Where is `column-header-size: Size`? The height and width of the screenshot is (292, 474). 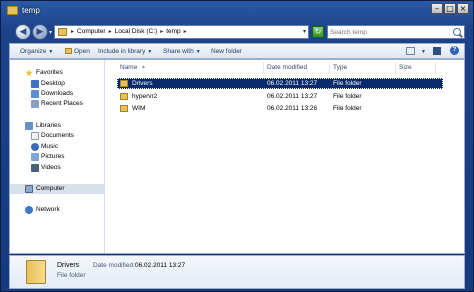
column-header-size: Size is located at coordinates (416, 67).